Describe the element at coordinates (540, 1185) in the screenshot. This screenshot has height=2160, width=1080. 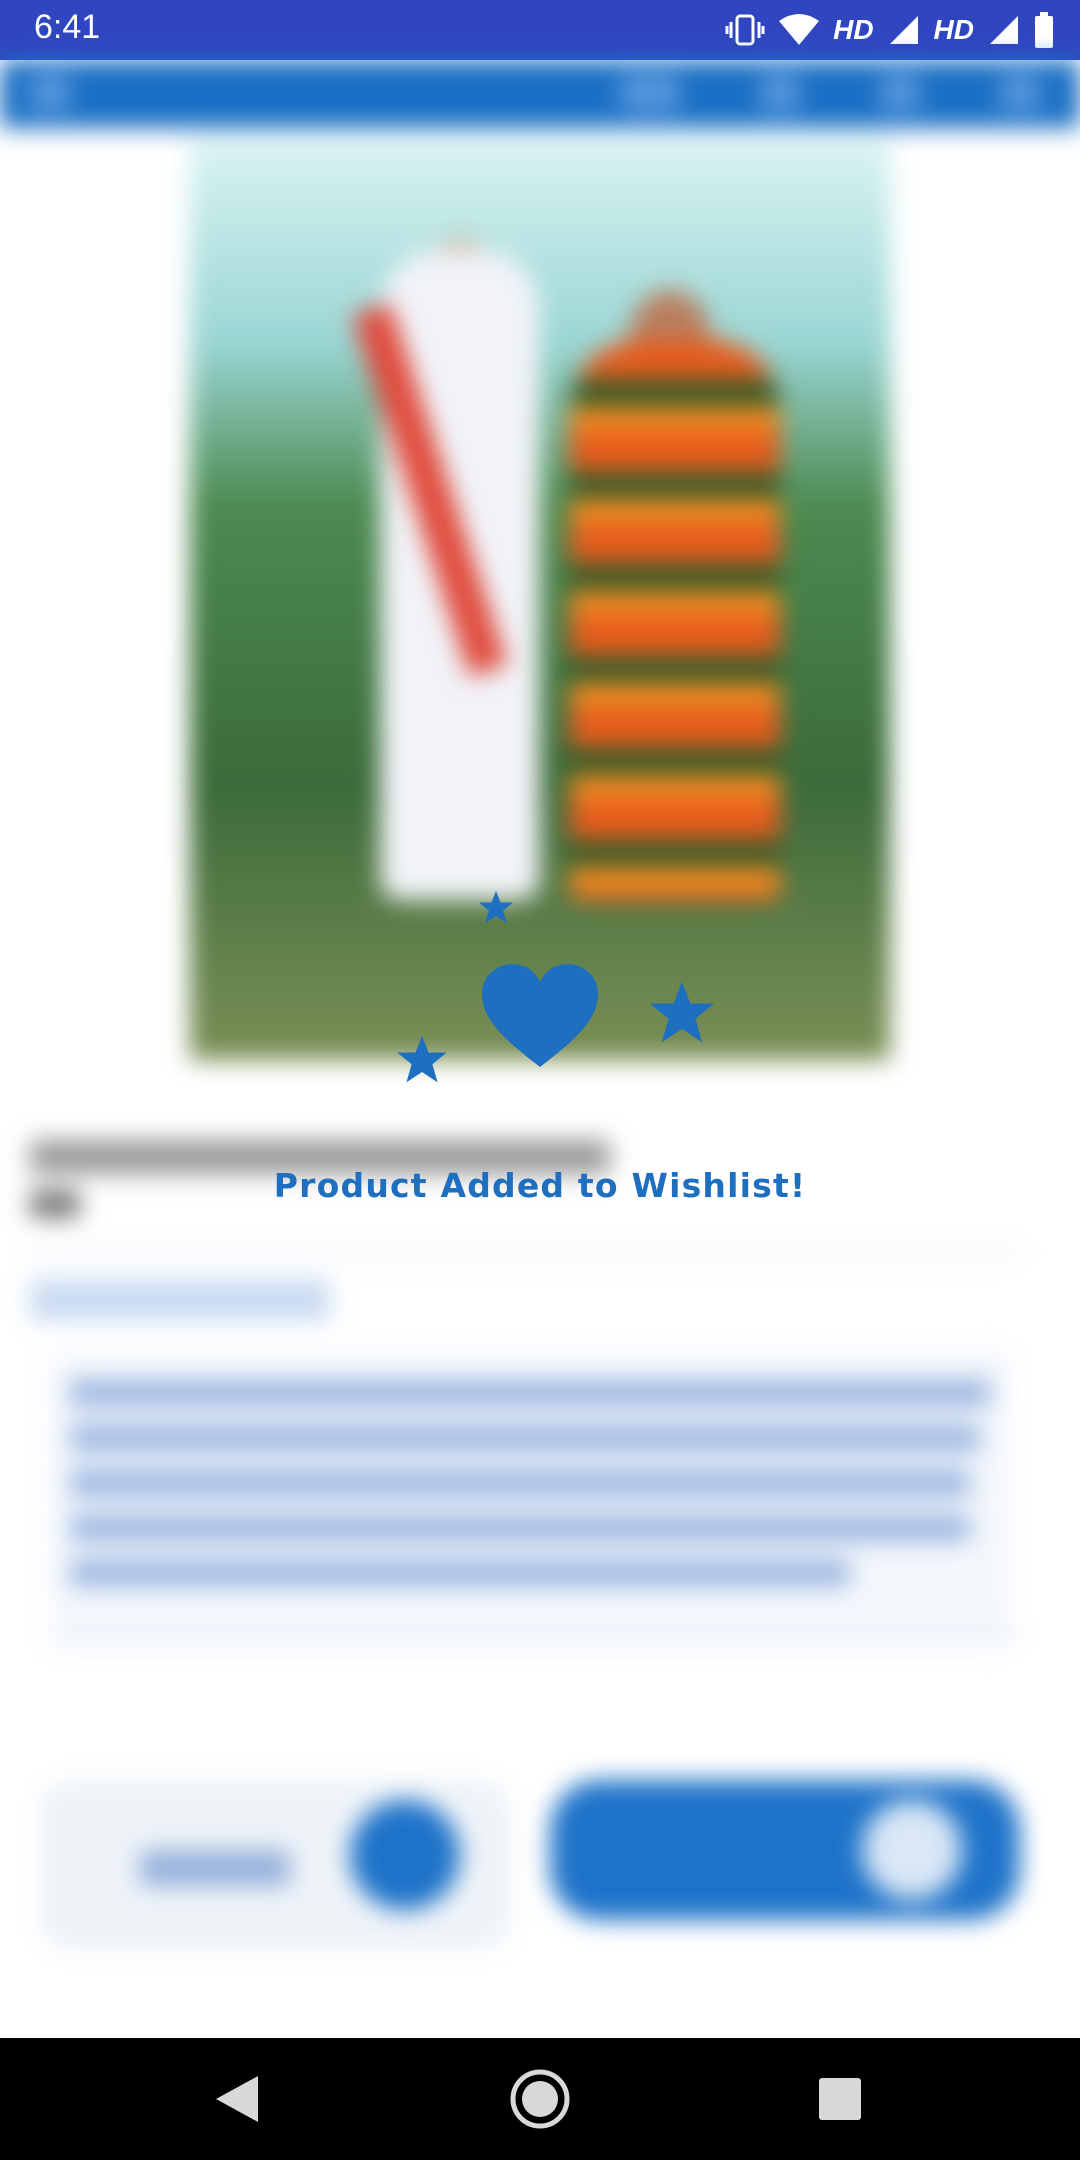
I see `wishlist-added-message: Product Added to Wishlist!` at that location.